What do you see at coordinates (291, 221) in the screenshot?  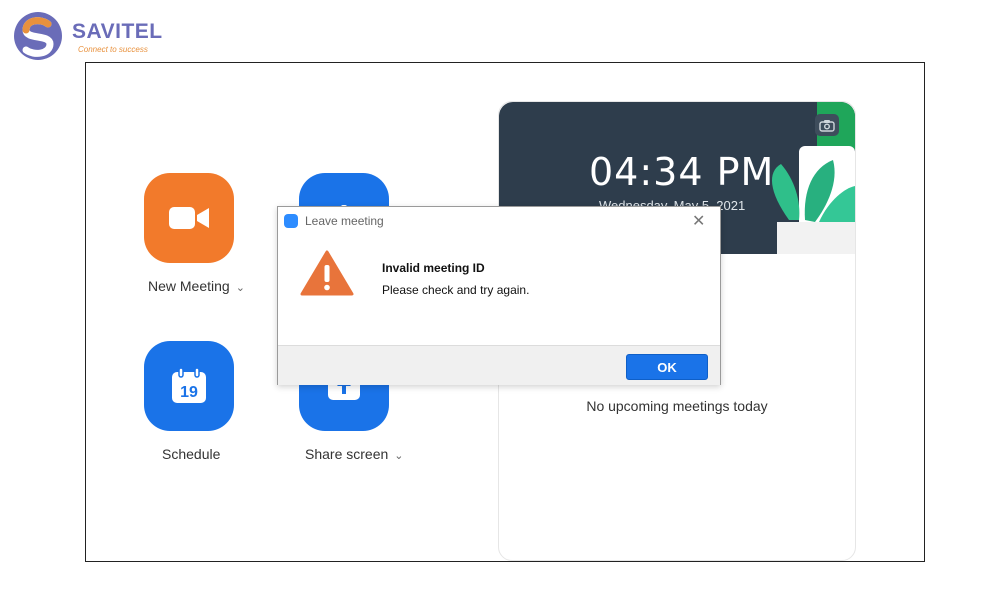 I see `zoom-app-icon` at bounding box center [291, 221].